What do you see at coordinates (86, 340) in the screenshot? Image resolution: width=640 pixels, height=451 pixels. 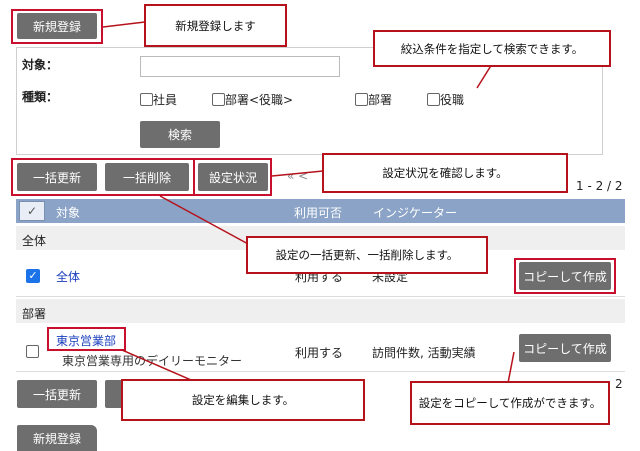 I see `row-name-link: 東京営業部` at bounding box center [86, 340].